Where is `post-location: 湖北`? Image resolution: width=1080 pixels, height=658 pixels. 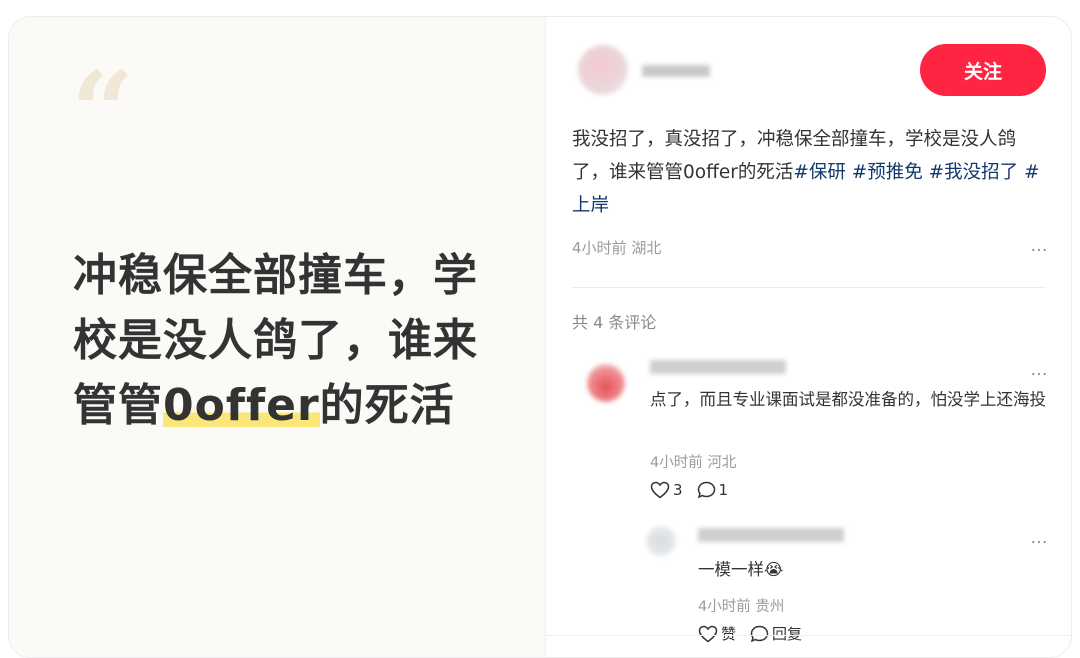 post-location: 湖北 is located at coordinates (646, 248).